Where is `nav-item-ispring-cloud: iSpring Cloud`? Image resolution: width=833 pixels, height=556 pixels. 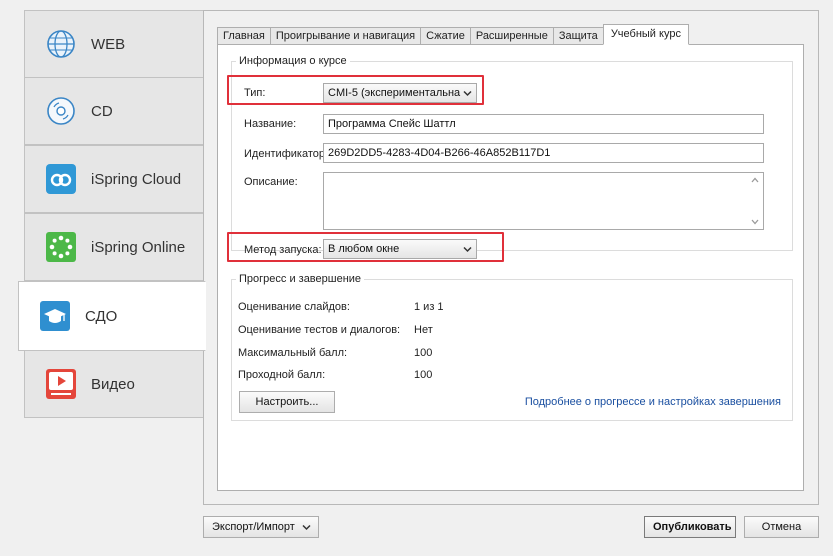 nav-item-ispring-cloud: iSpring Cloud is located at coordinates (114, 179).